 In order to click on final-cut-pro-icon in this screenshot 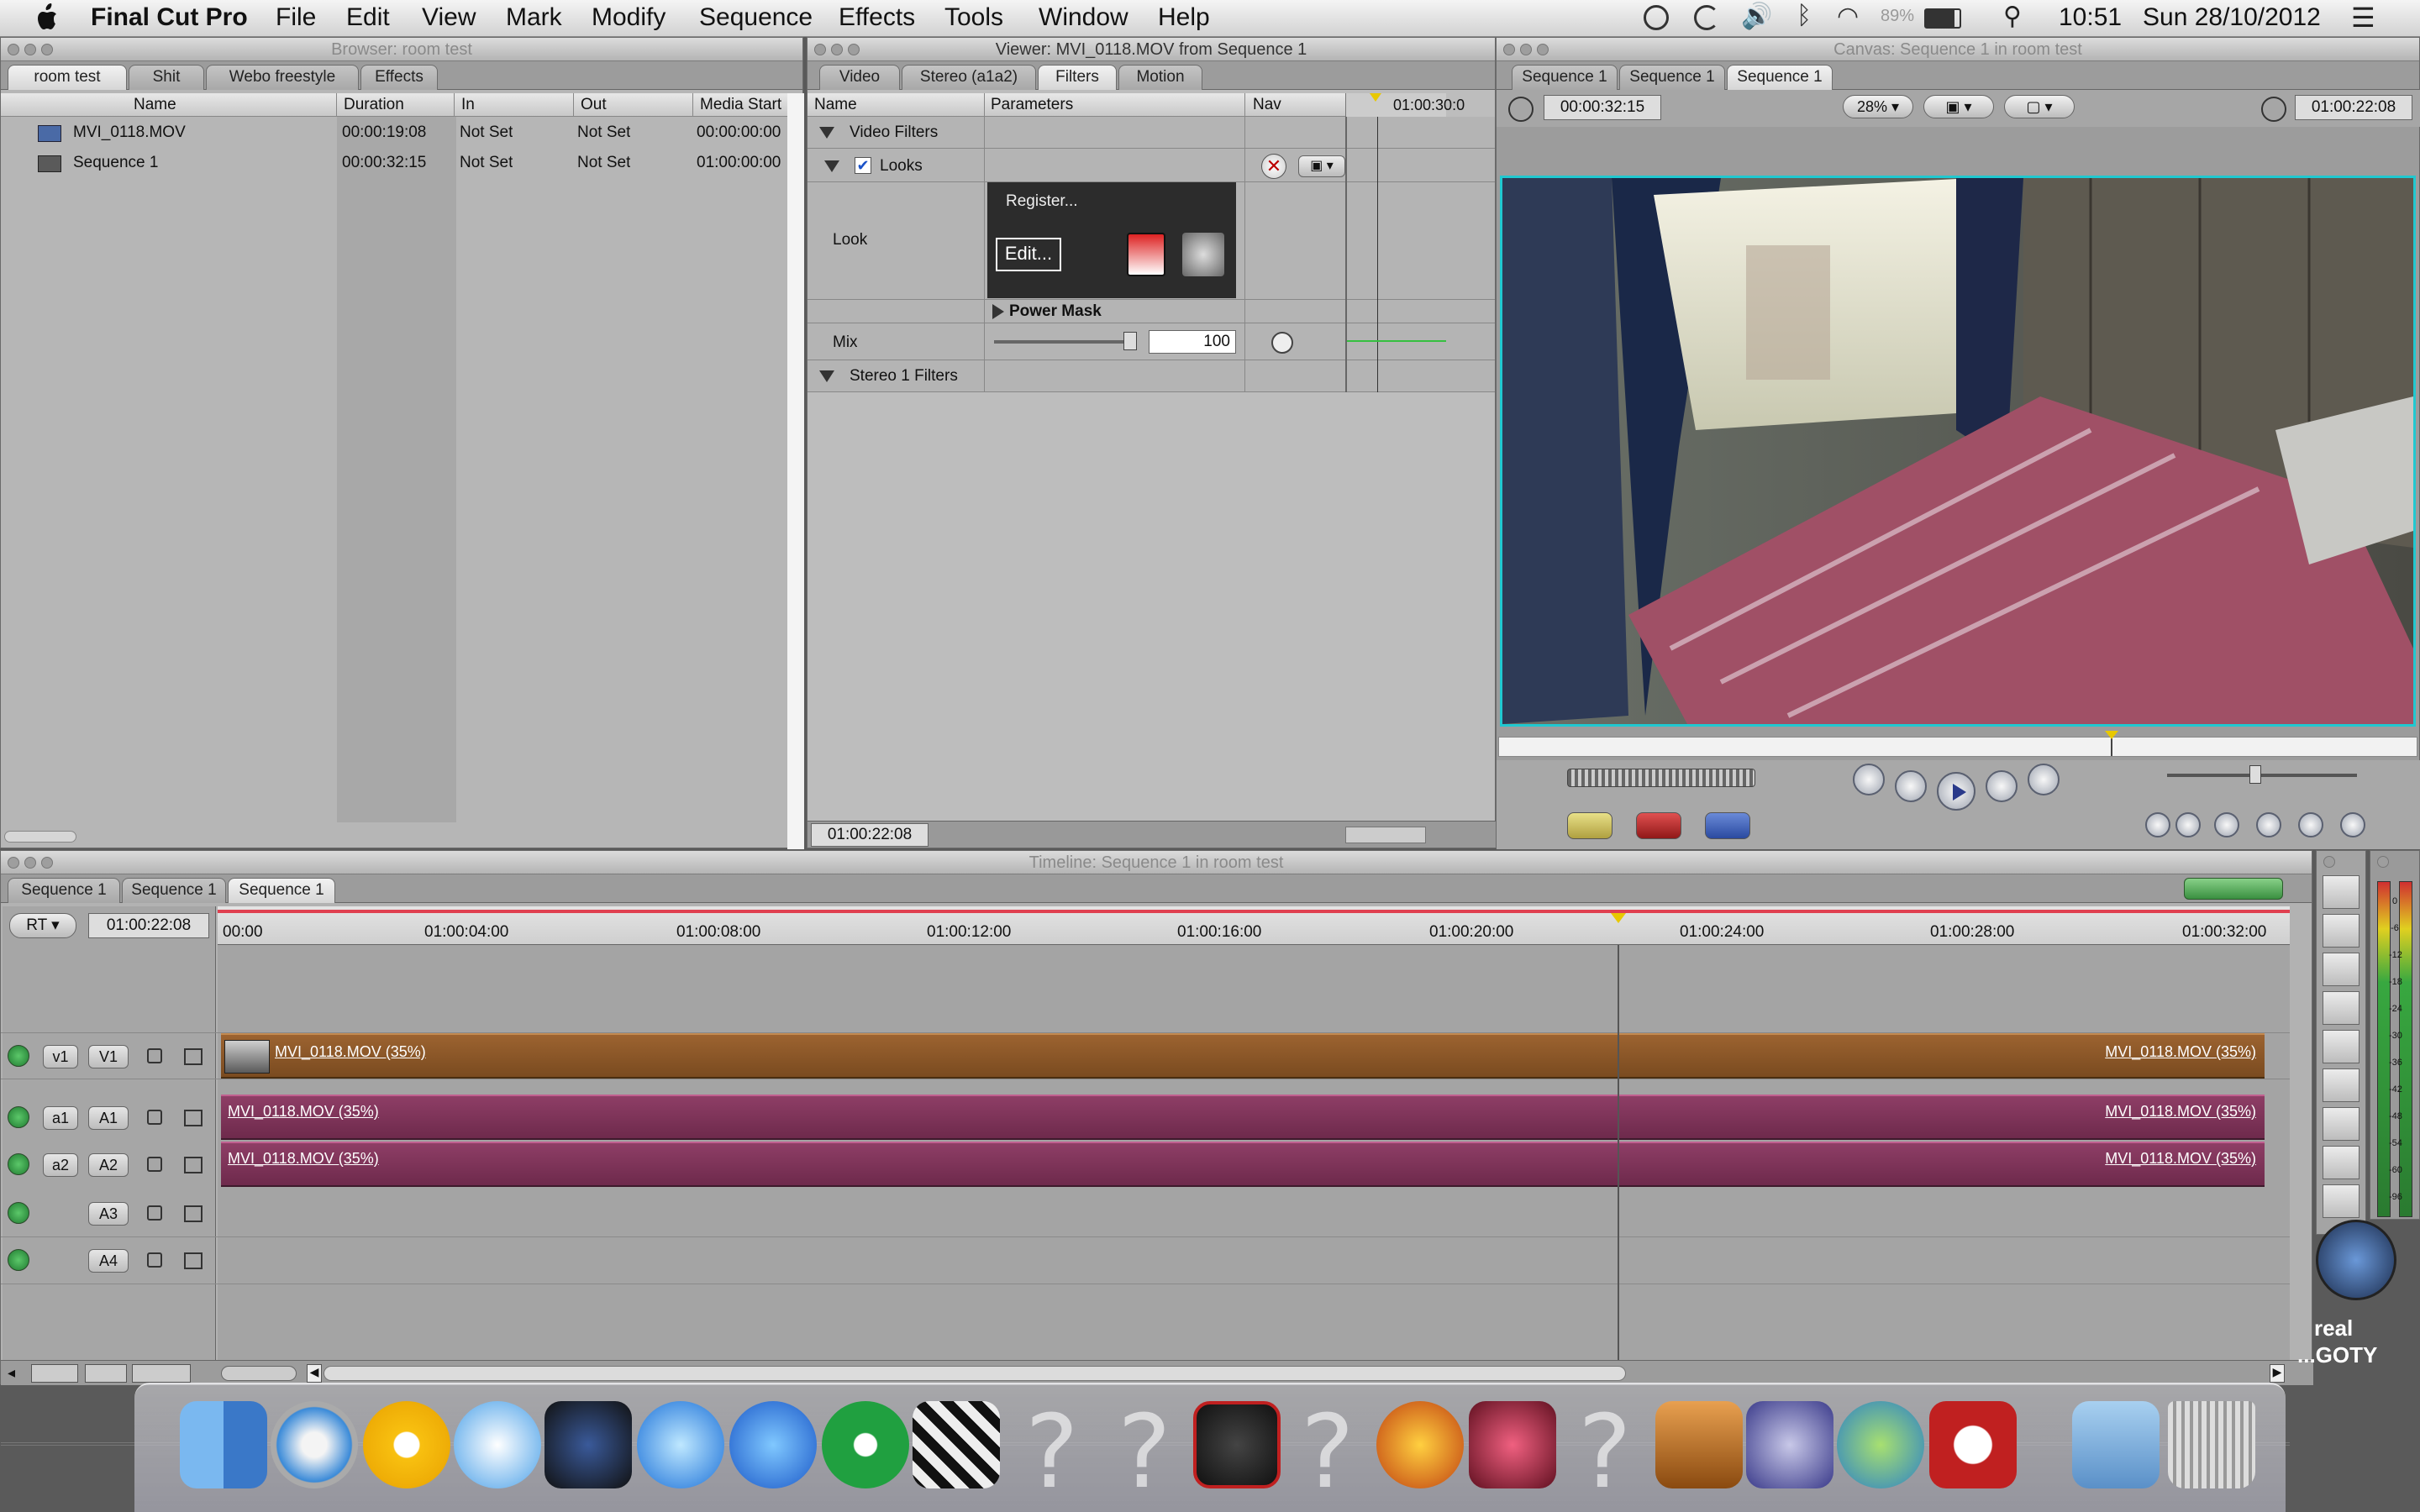, I will do `click(957, 1444)`.